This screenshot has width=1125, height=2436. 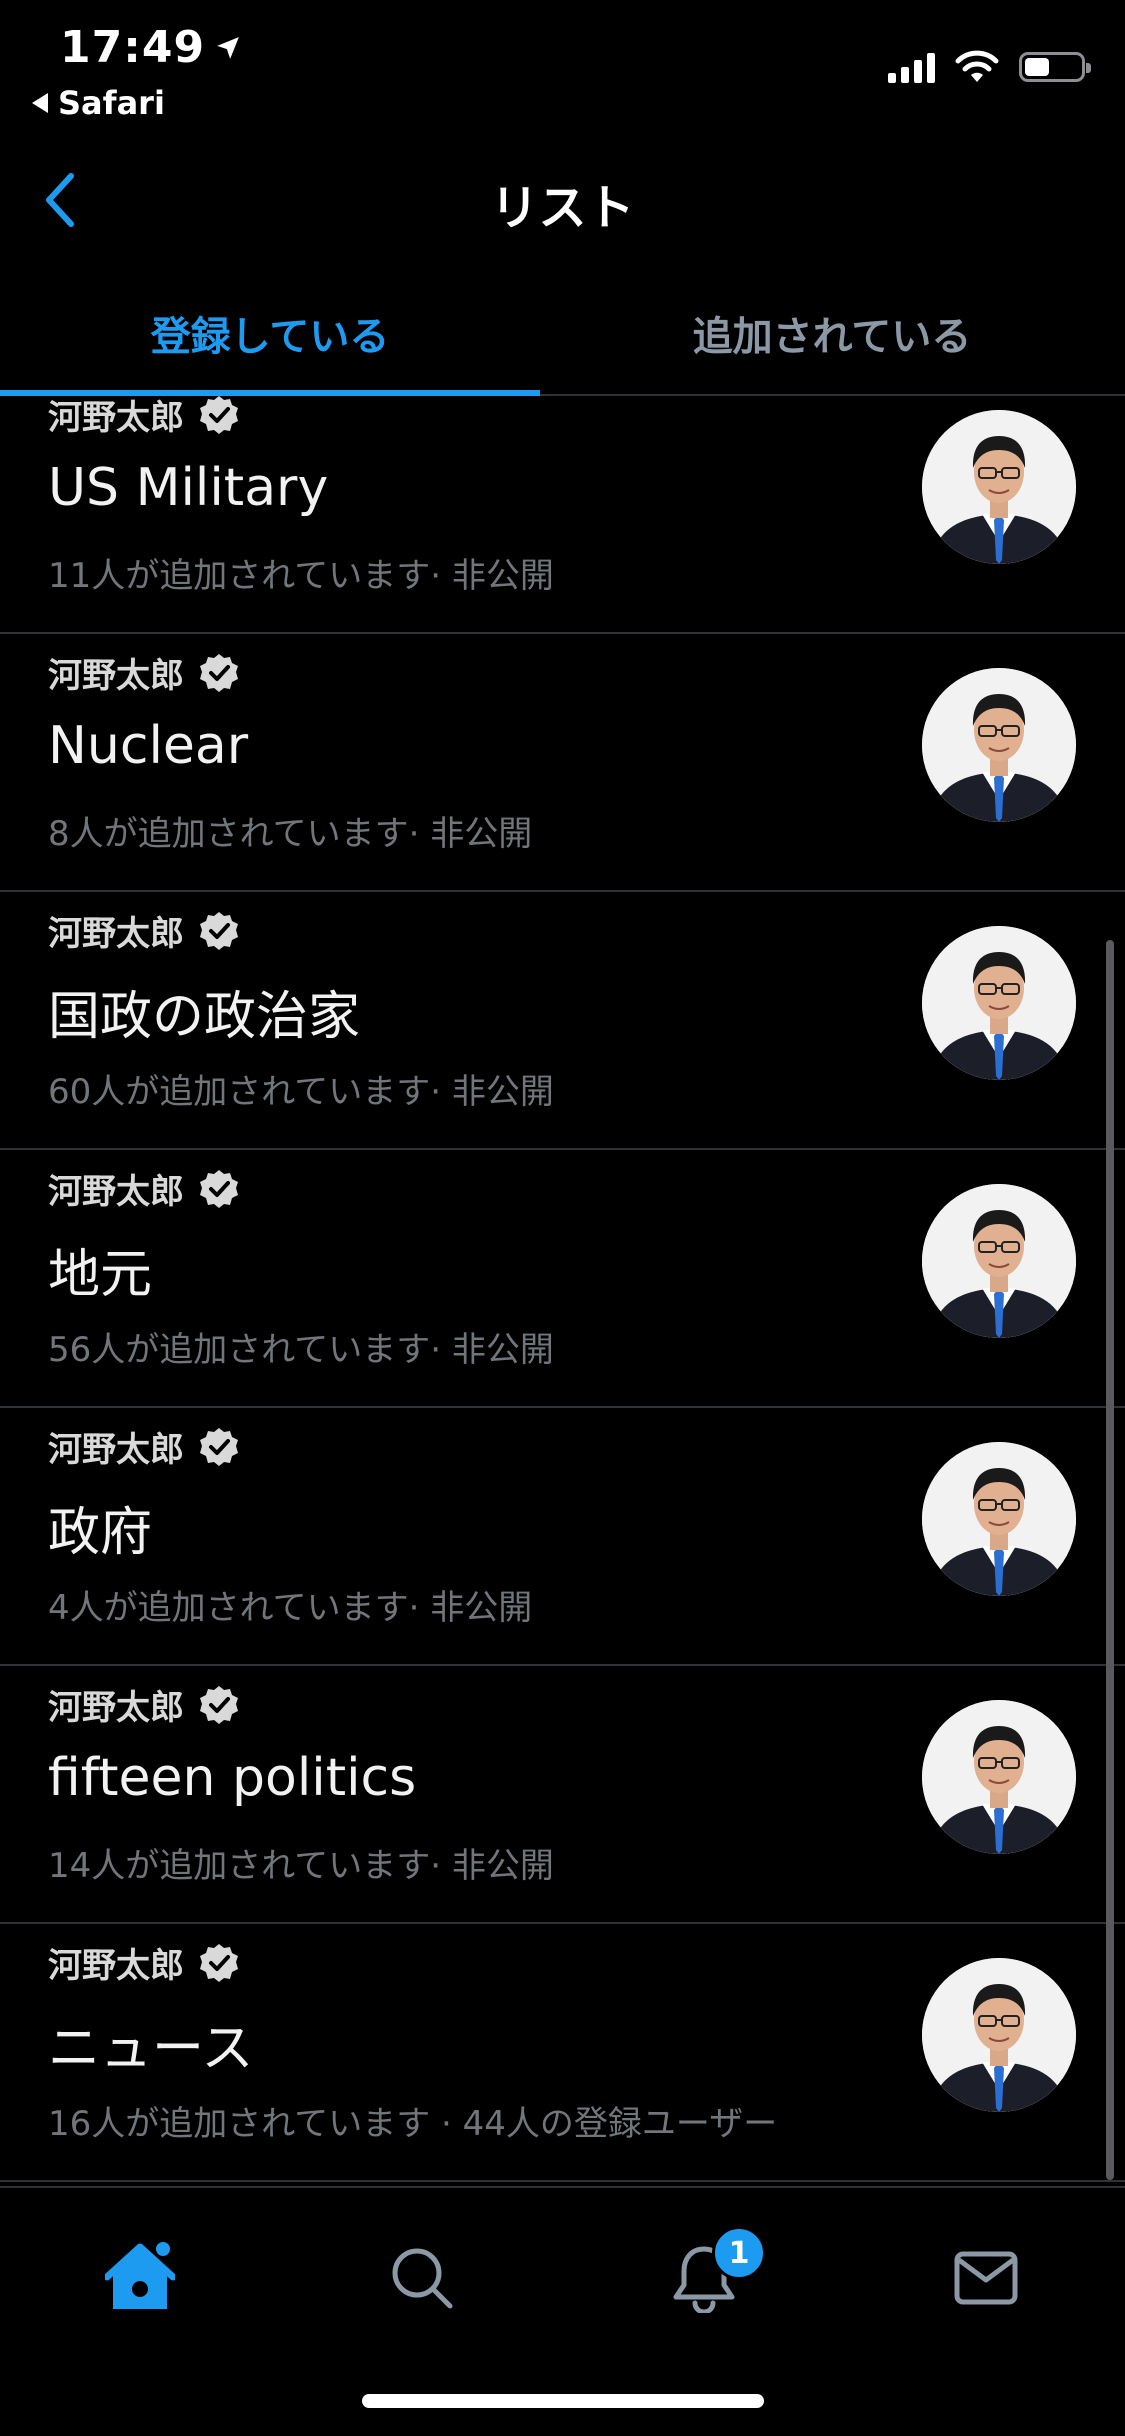 What do you see at coordinates (562, 1537) in the screenshot?
I see `list-item: 河野太郎 政府 4人が追加されています· 非公開` at bounding box center [562, 1537].